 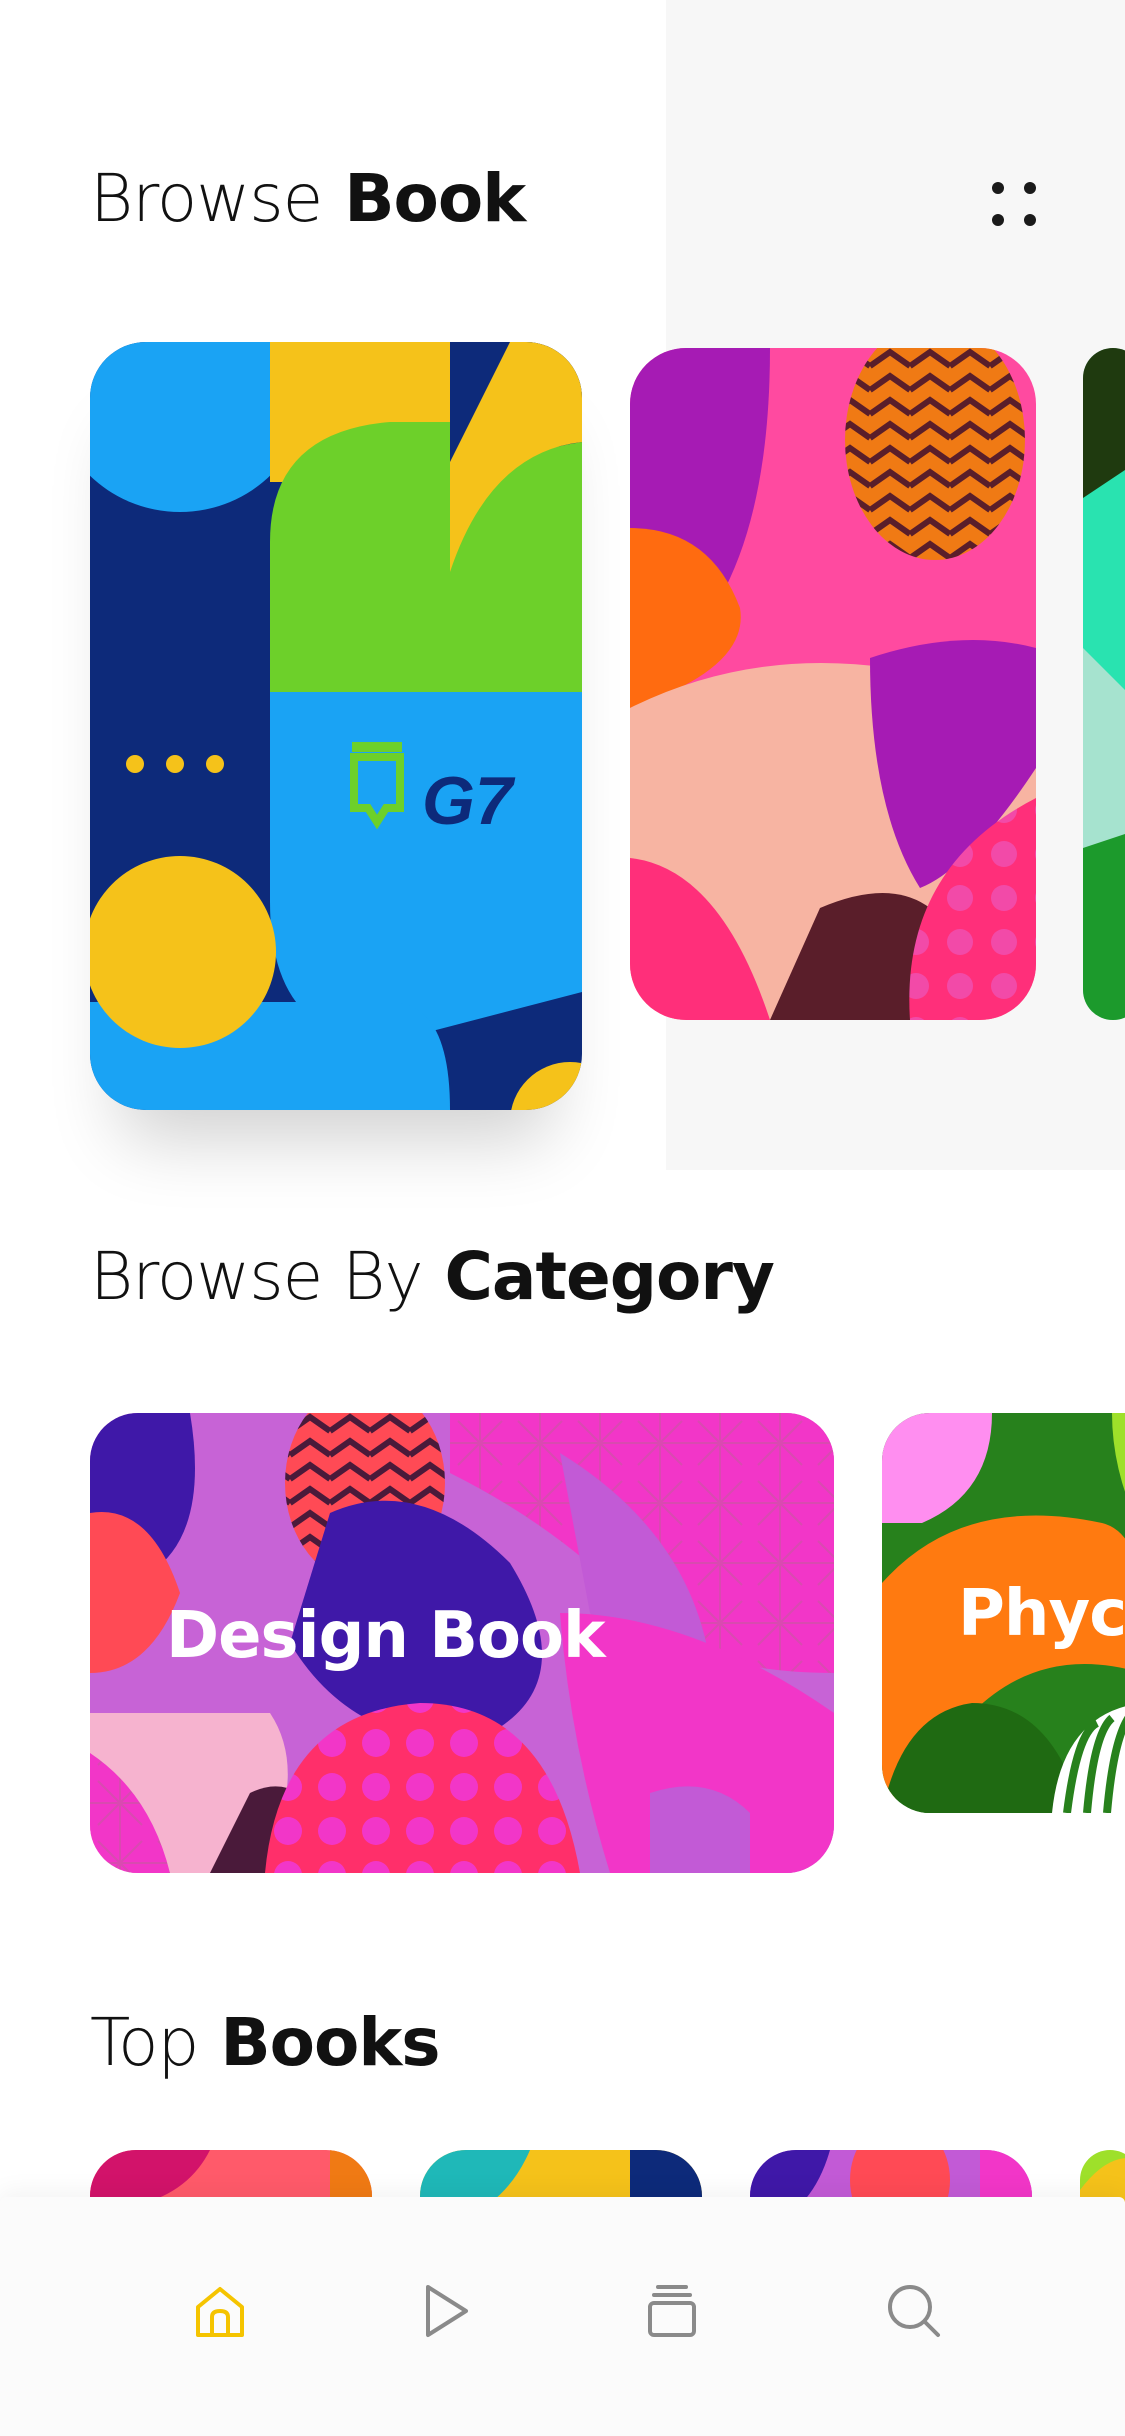 I want to click on tab-home, so click(x=220, y=2311).